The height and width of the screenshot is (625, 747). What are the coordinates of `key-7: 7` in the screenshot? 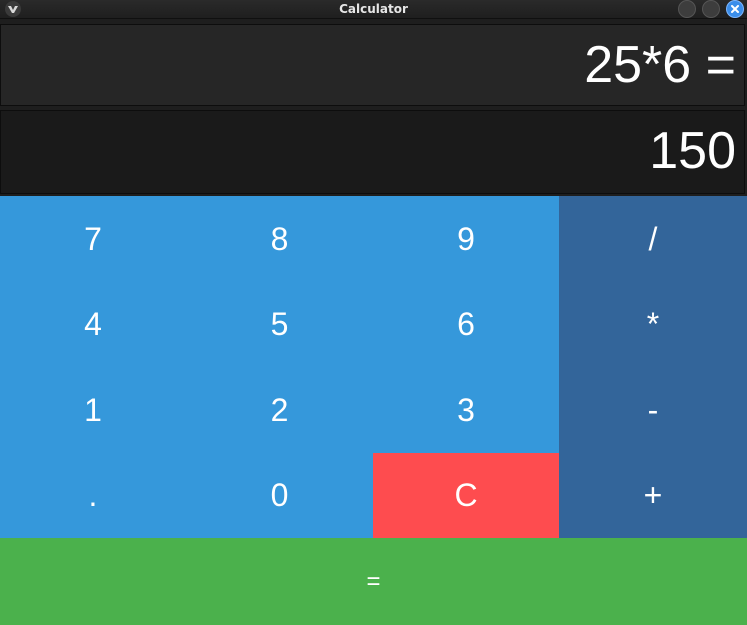 It's located at (93, 239).